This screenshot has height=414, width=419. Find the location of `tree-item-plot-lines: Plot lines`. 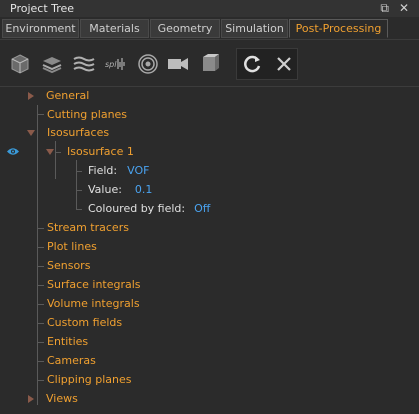

tree-item-plot-lines: Plot lines is located at coordinates (72, 246).